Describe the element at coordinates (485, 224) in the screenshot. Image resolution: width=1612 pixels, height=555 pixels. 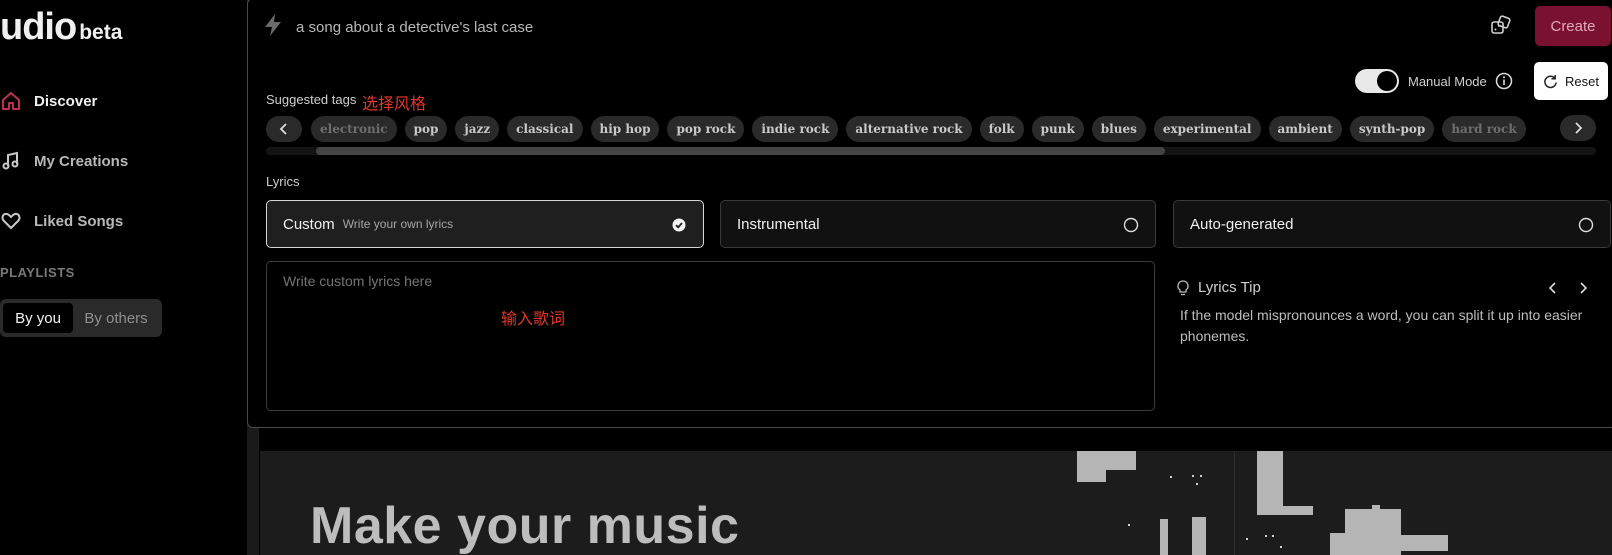
I see `lyrics-option-custom: Custom Write your own lyrics` at that location.